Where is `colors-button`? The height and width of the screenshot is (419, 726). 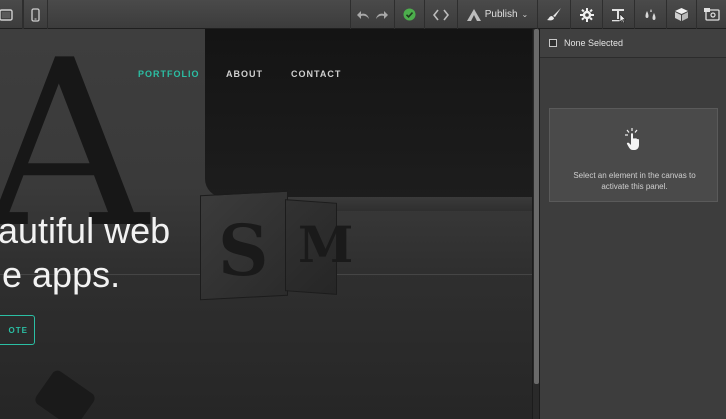
colors-button is located at coordinates (650, 14).